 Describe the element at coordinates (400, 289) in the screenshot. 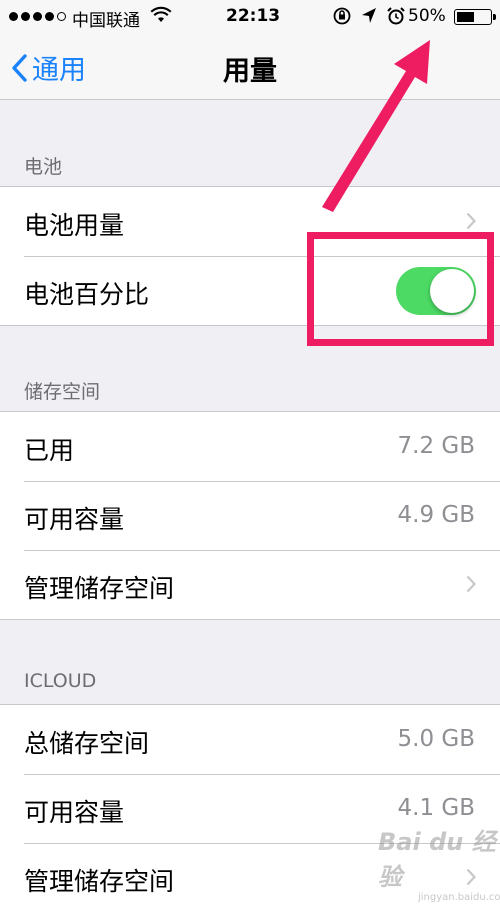

I see `annotation-highlight-box` at that location.